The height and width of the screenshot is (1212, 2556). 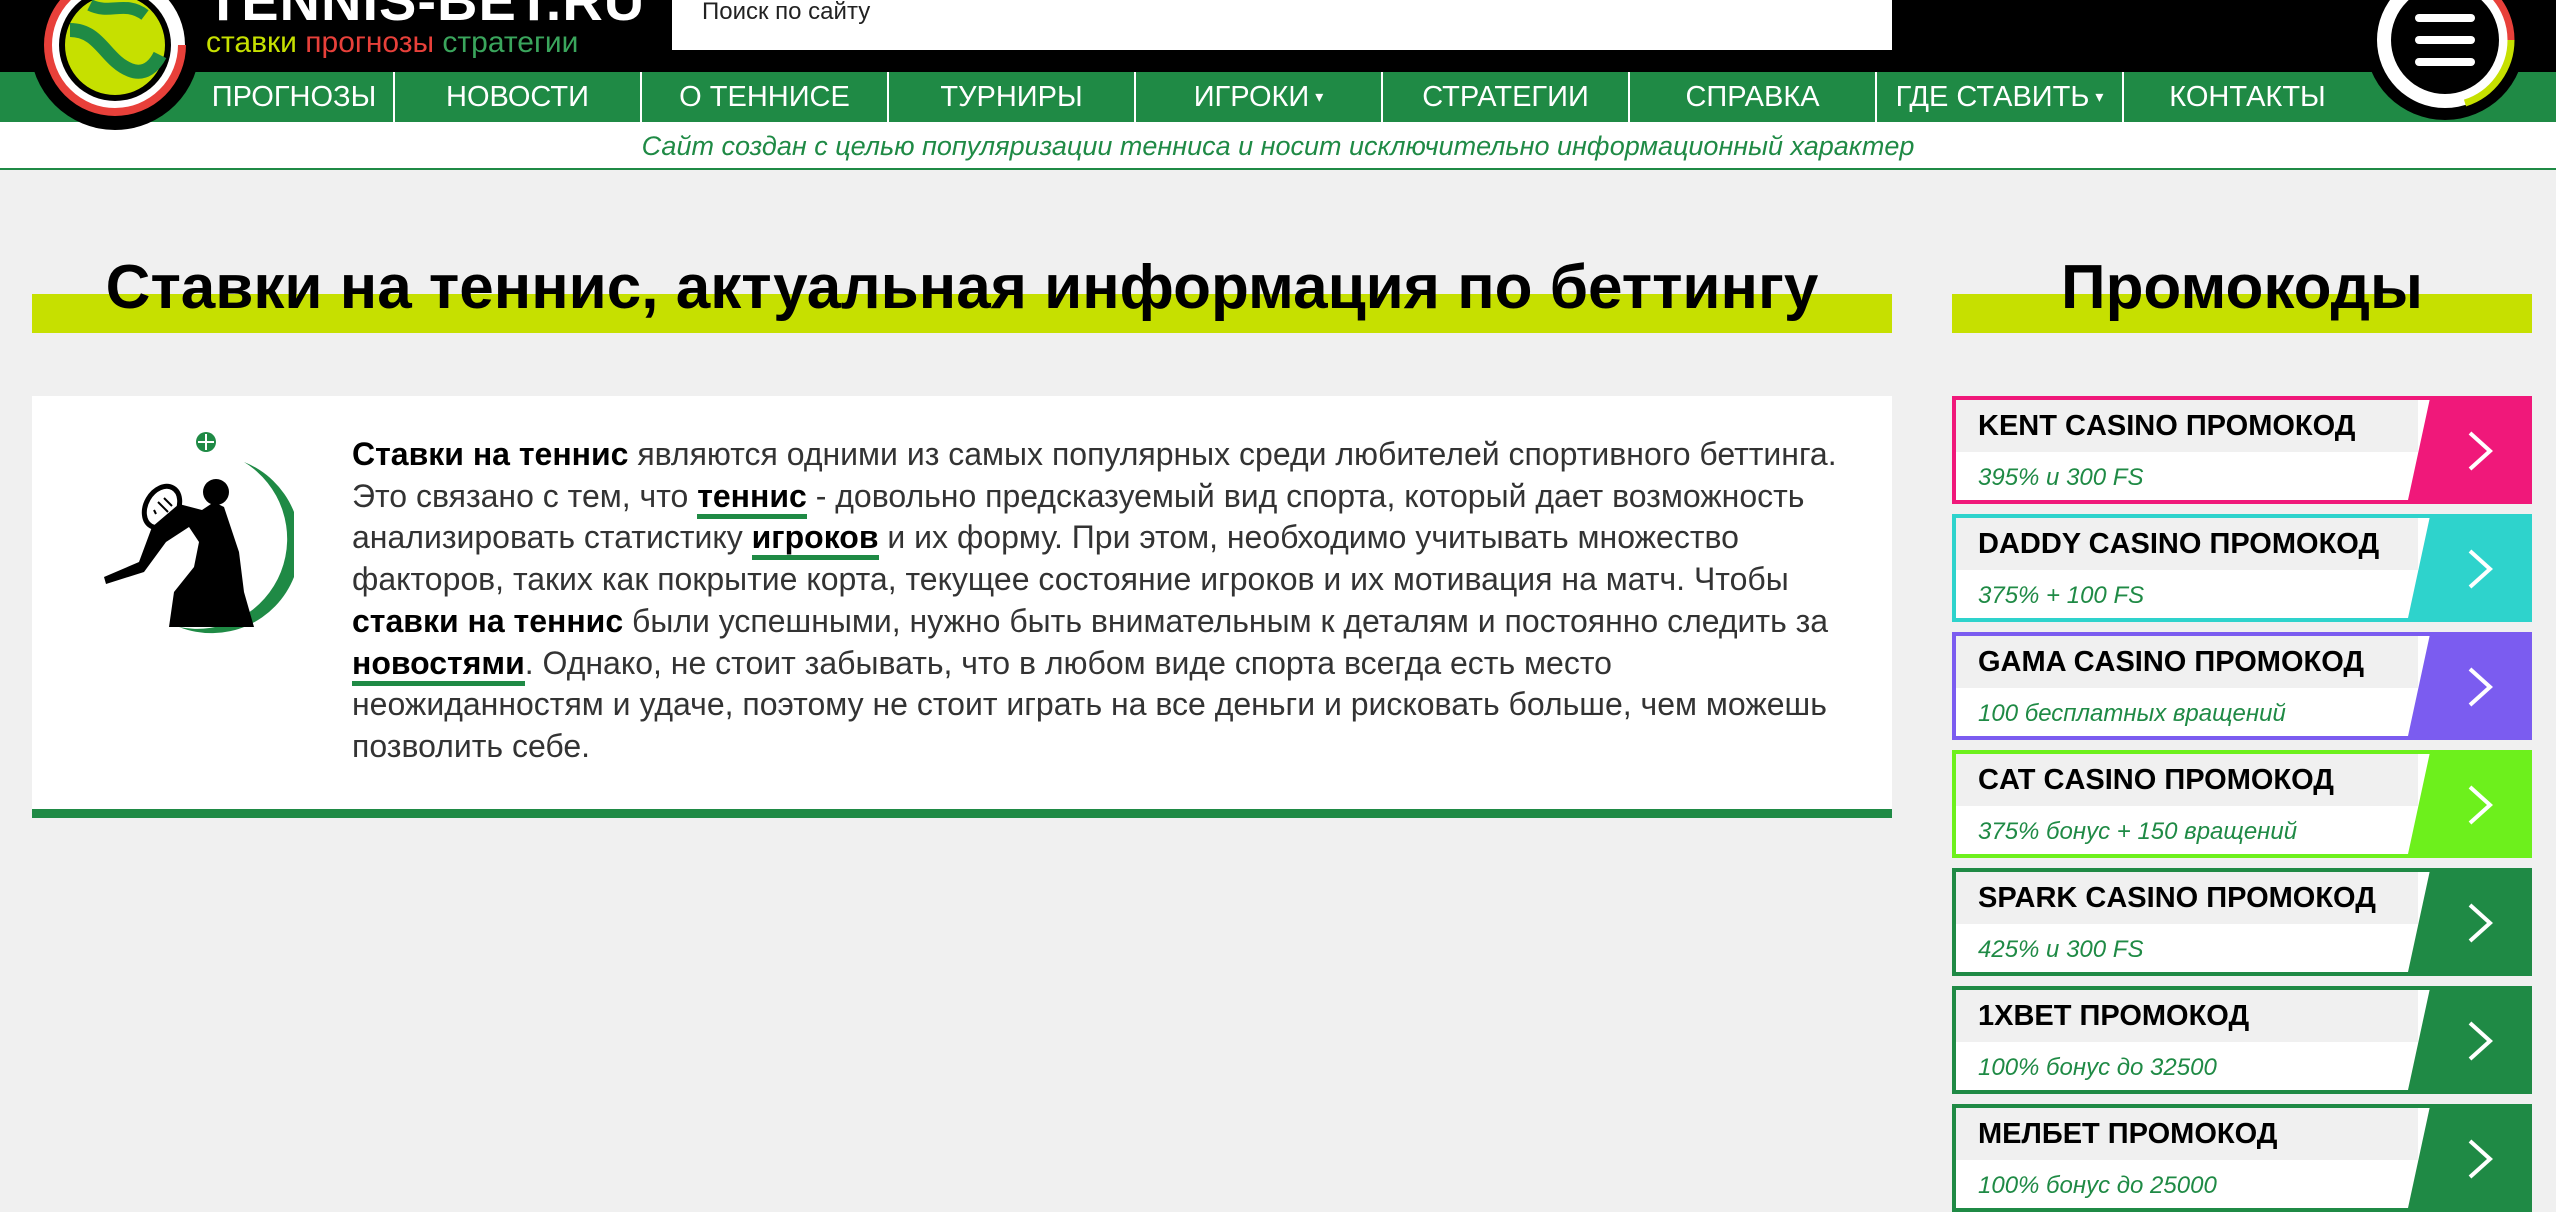 I want to click on nav-label: НОВОСТИ, so click(x=517, y=97).